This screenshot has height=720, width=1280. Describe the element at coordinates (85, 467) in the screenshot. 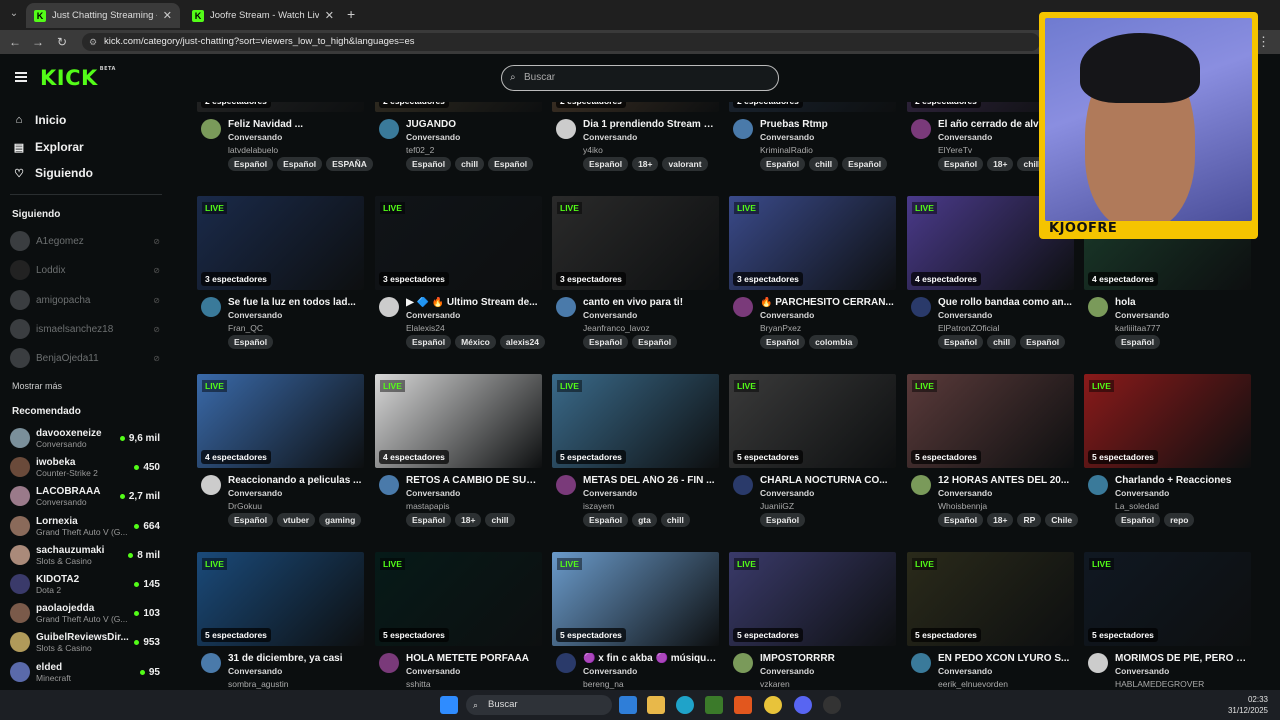

I see `recommended-item: iwobeka Counter-Strike 2 450` at that location.